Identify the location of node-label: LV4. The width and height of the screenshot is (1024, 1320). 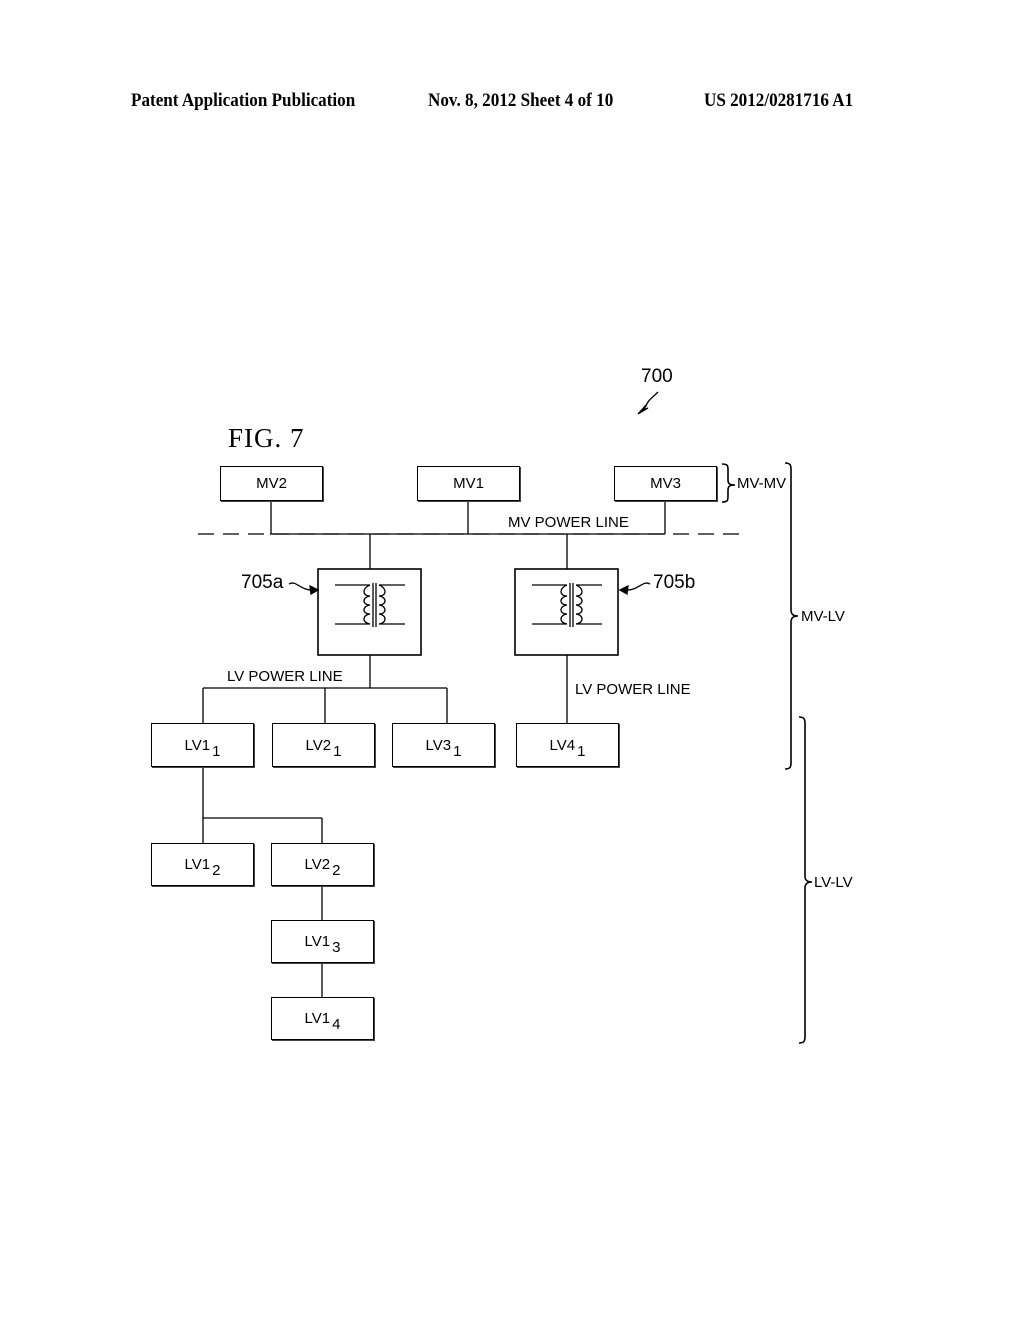
(562, 745).